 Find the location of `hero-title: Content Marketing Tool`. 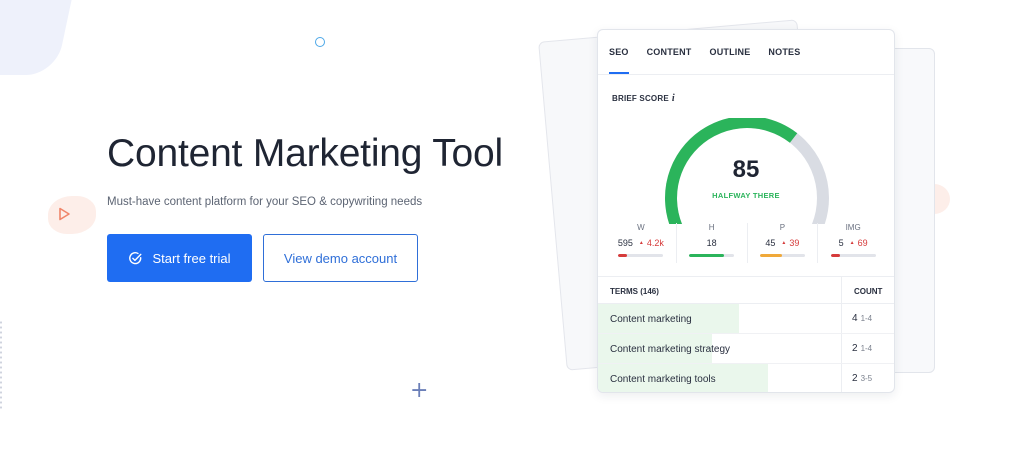

hero-title: Content Marketing Tool is located at coordinates (305, 153).